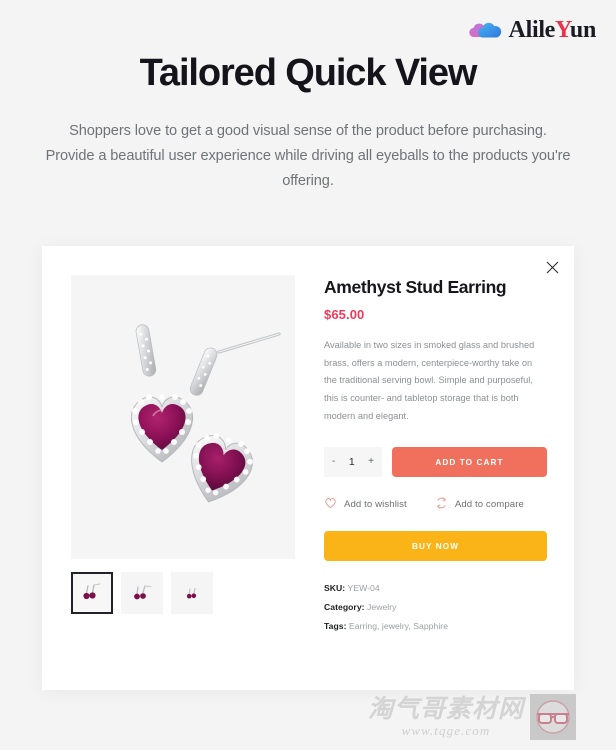 The image size is (616, 750). Describe the element at coordinates (371, 462) in the screenshot. I see `quantity-increment-button: +` at that location.